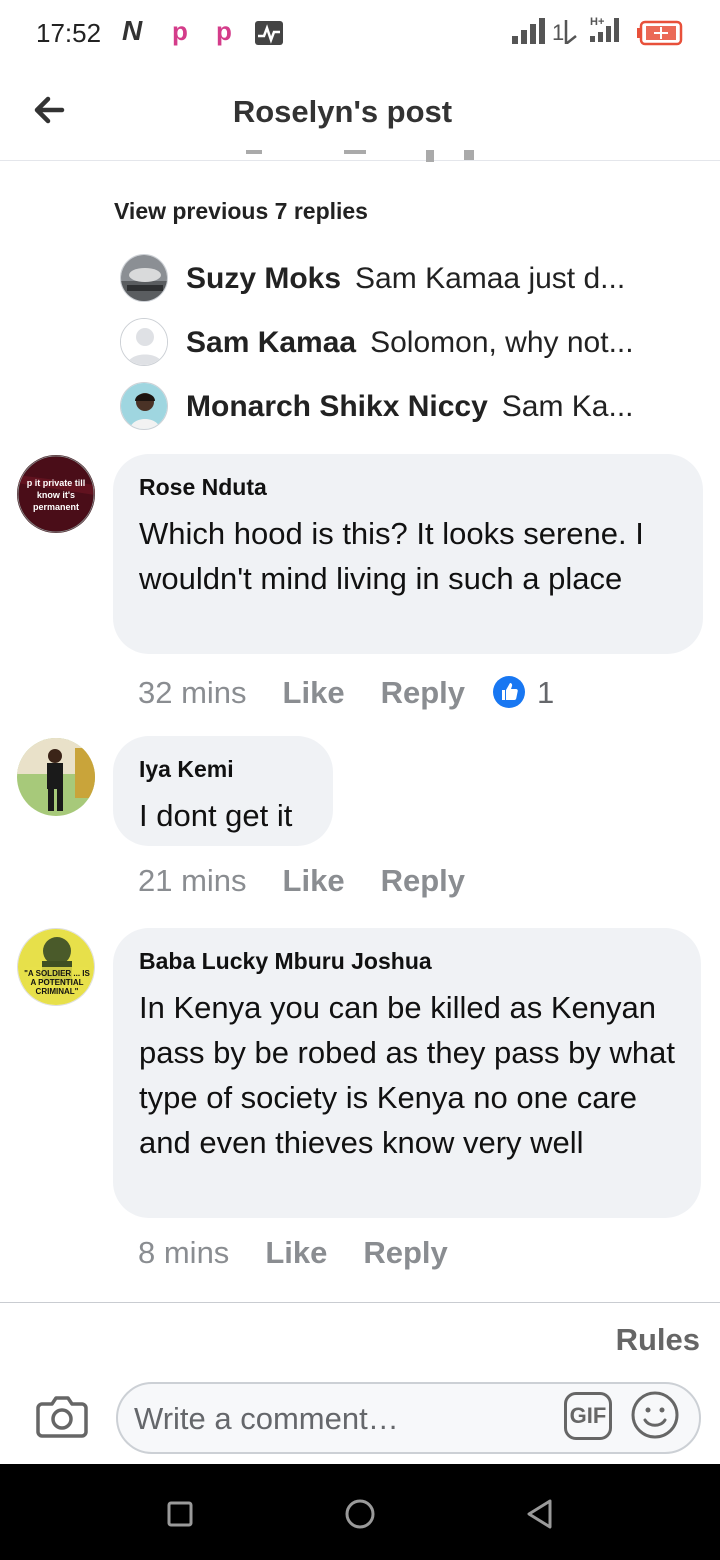  I want to click on signal-icon, so click(528, 31).